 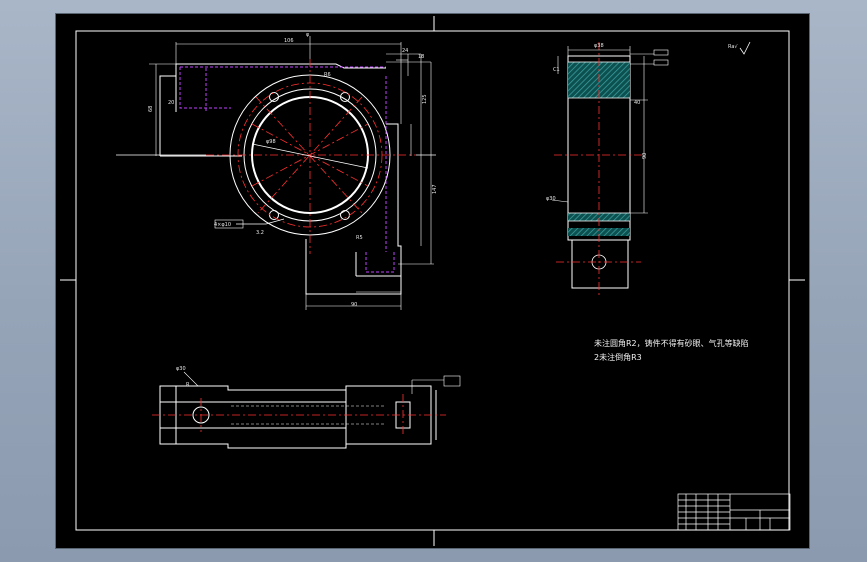 What do you see at coordinates (599, 46) in the screenshot?
I see `svg-text: φ38` at bounding box center [599, 46].